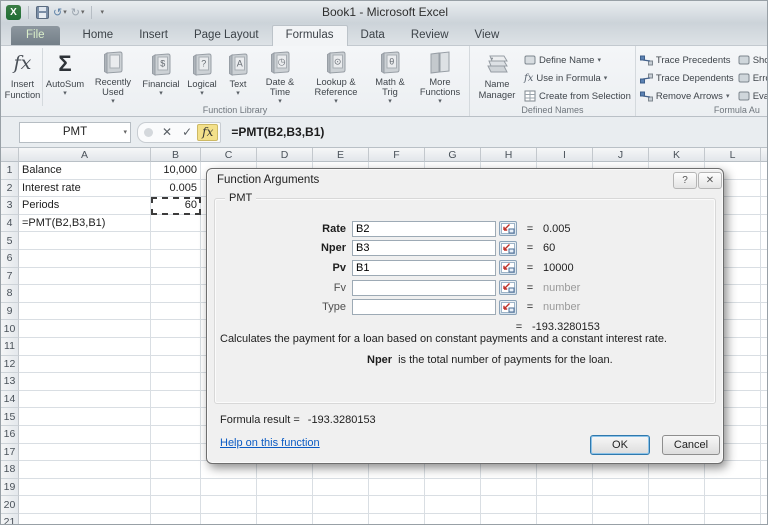  I want to click on grid-cell-B8, so click(176, 294).